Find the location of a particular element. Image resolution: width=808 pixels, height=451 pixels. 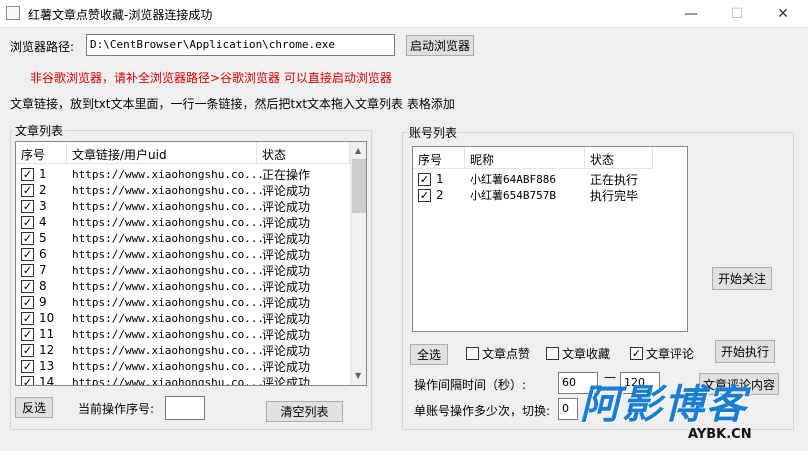

clear-list-button: 清空列表 is located at coordinates (304, 411).